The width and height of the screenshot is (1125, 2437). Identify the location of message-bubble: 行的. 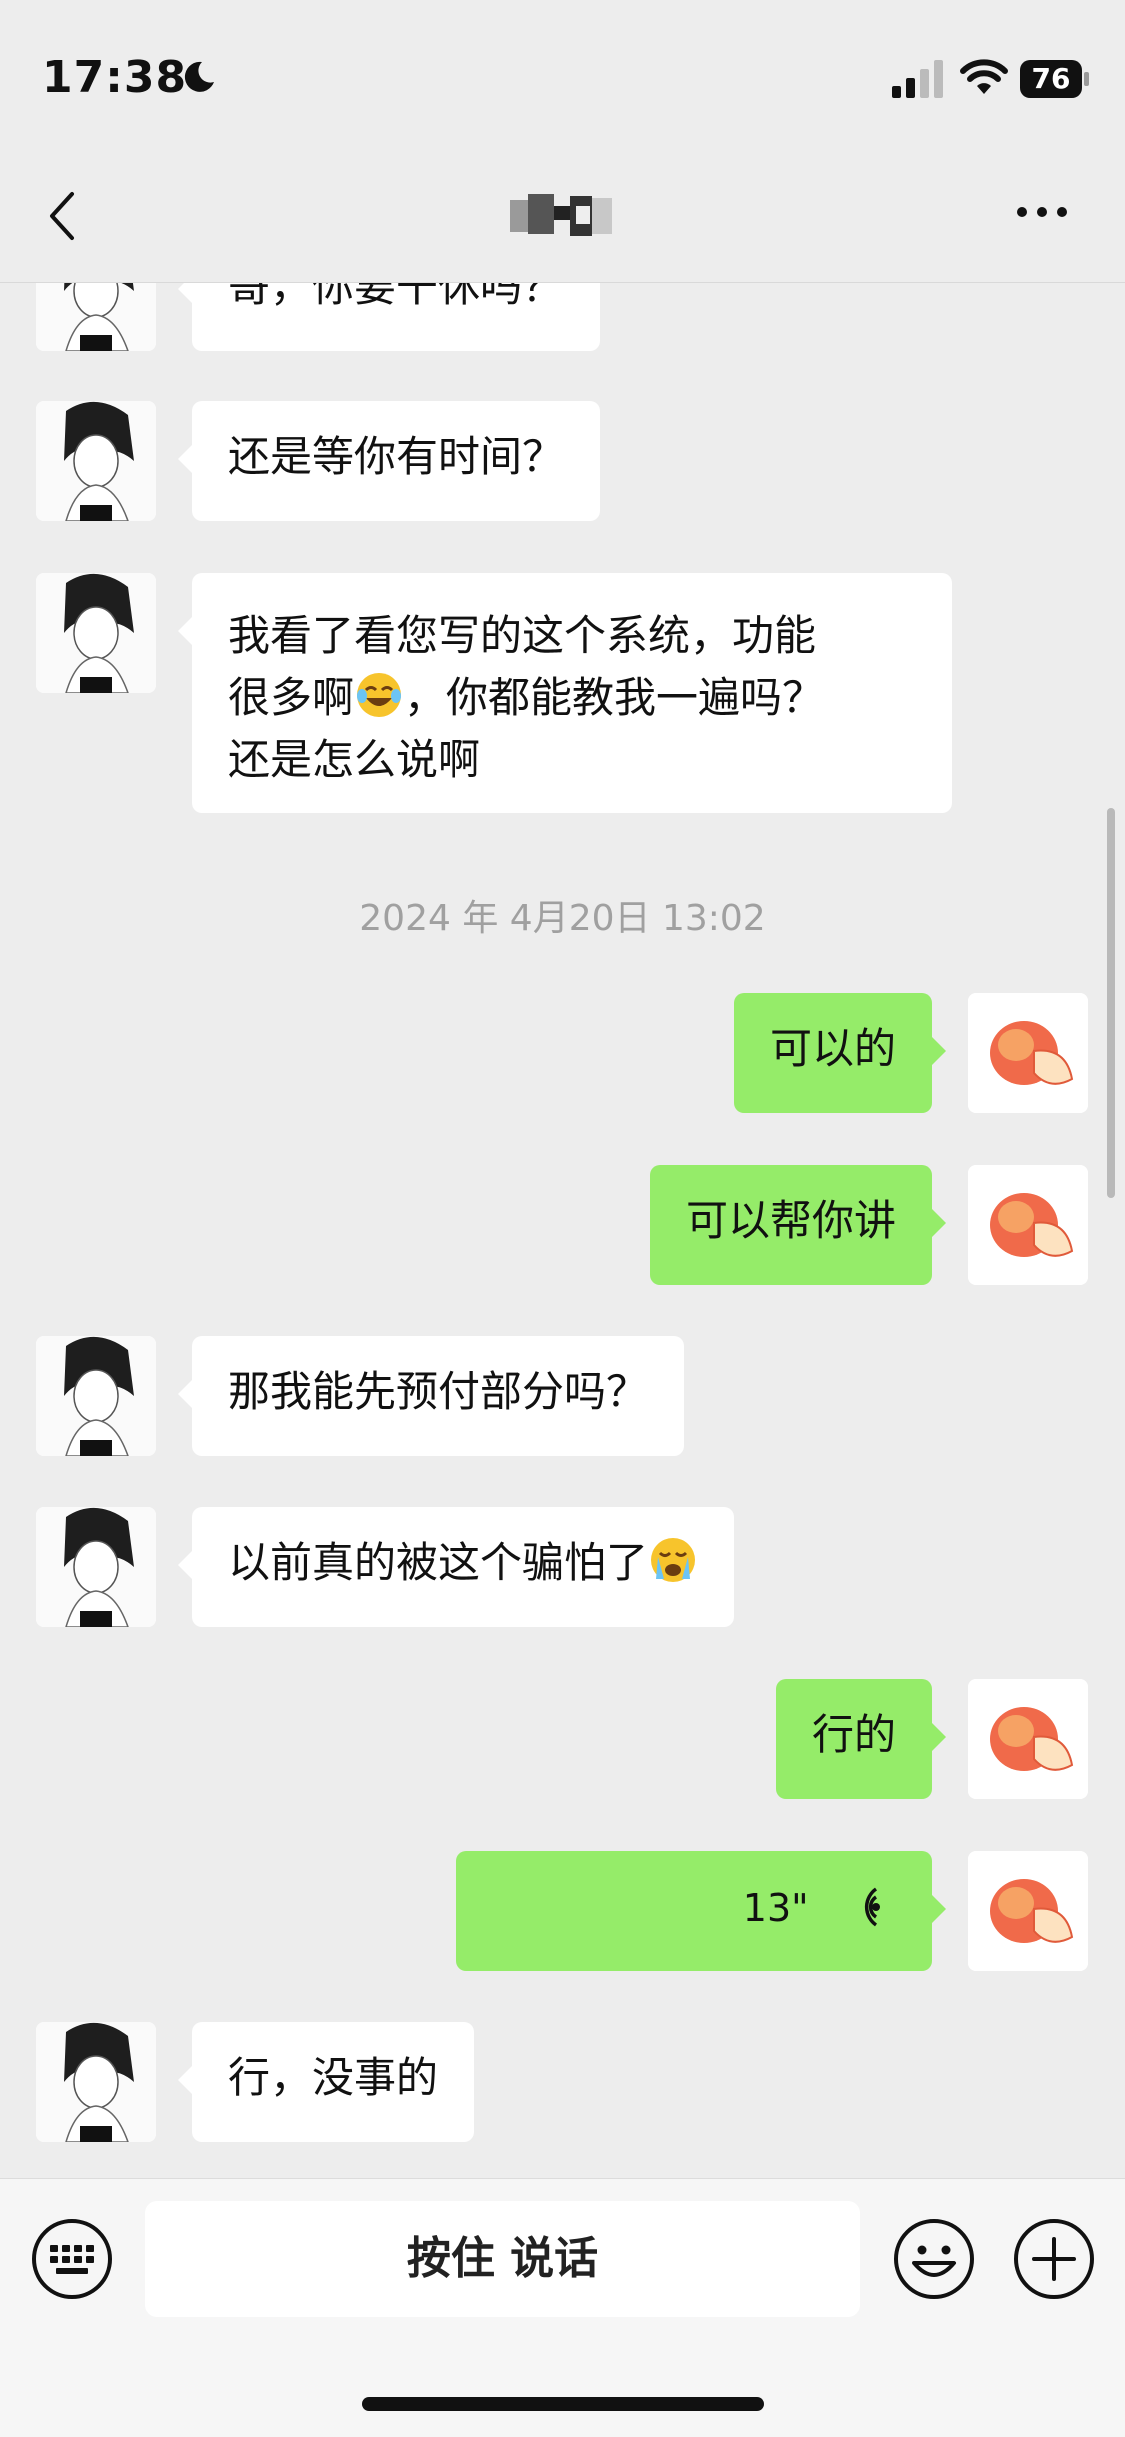
(861, 1739).